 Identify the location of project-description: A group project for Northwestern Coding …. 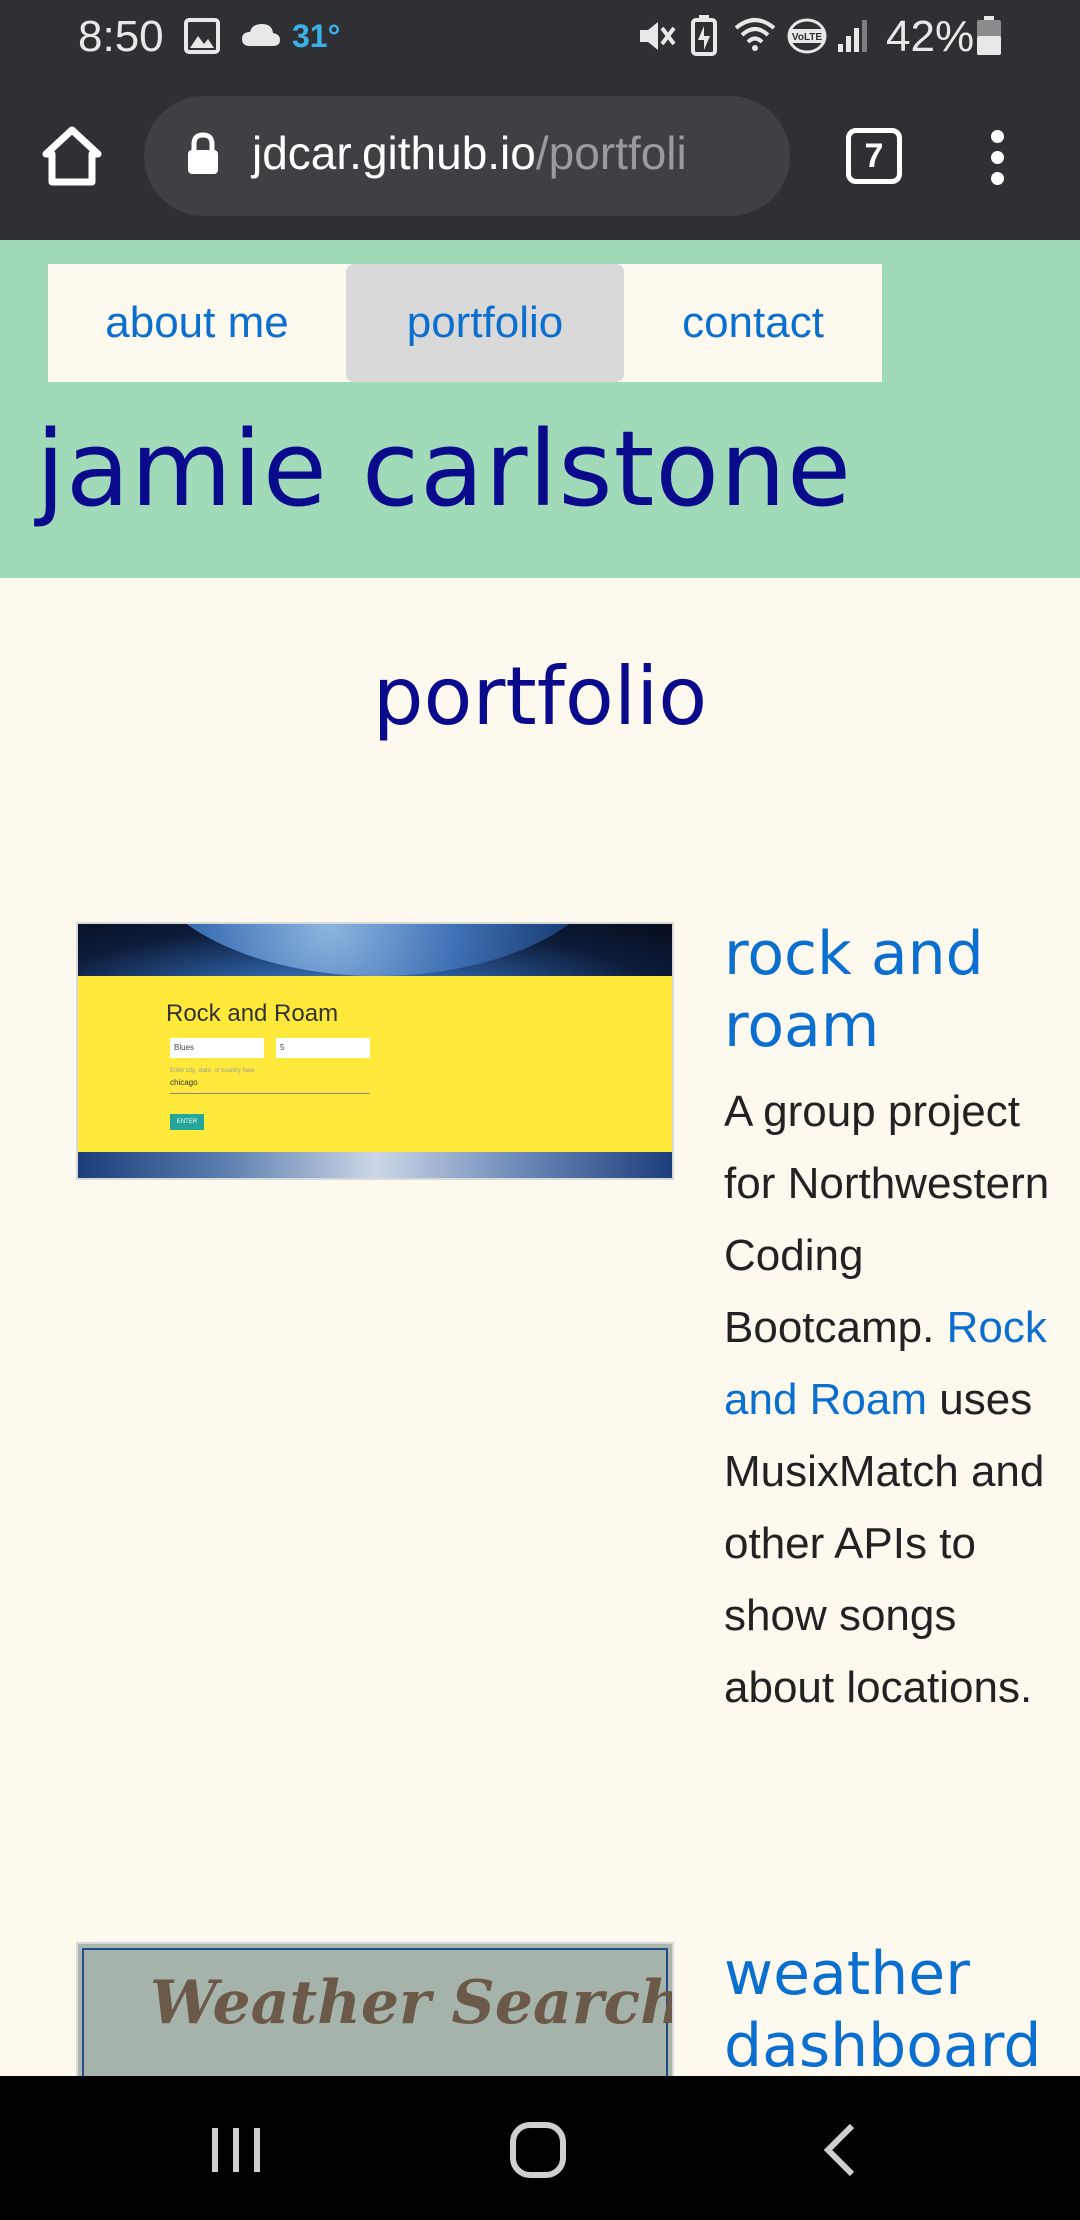
(899, 1400).